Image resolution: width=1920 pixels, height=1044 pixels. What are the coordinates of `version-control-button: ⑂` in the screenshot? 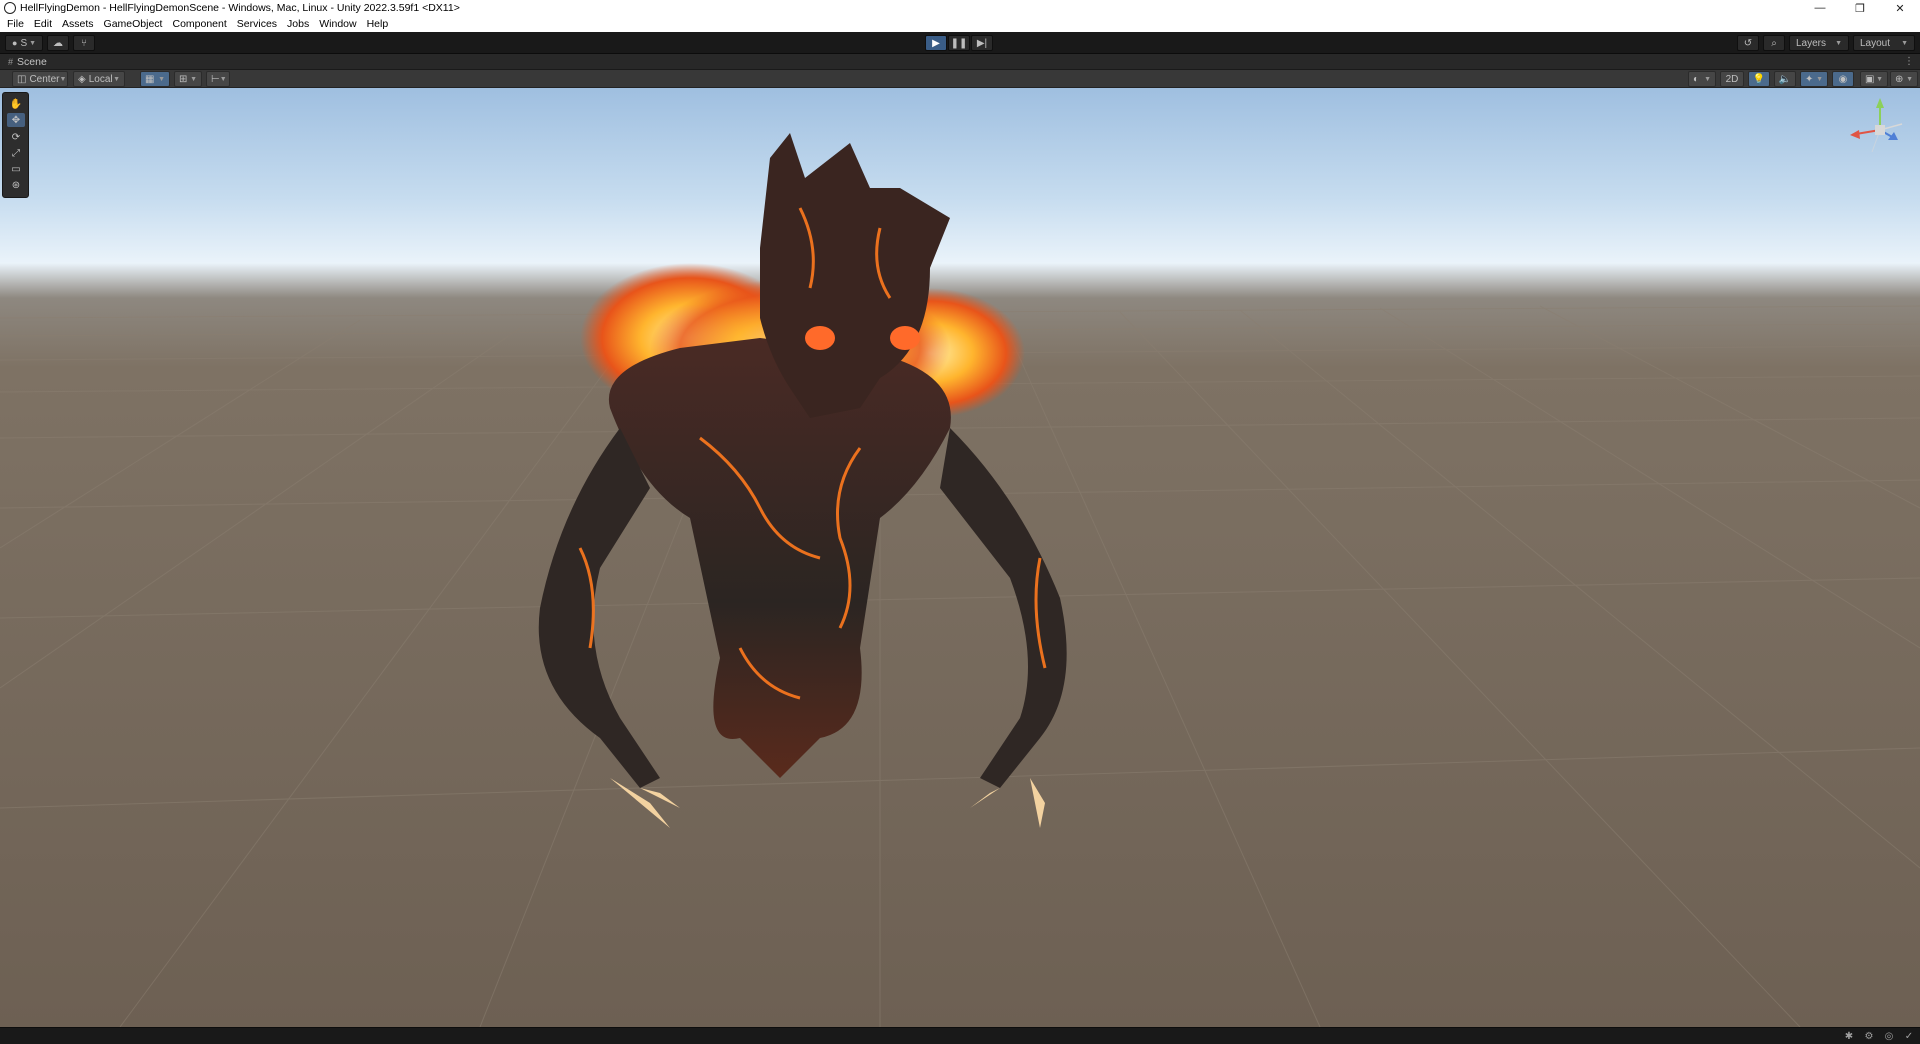 It's located at (84, 43).